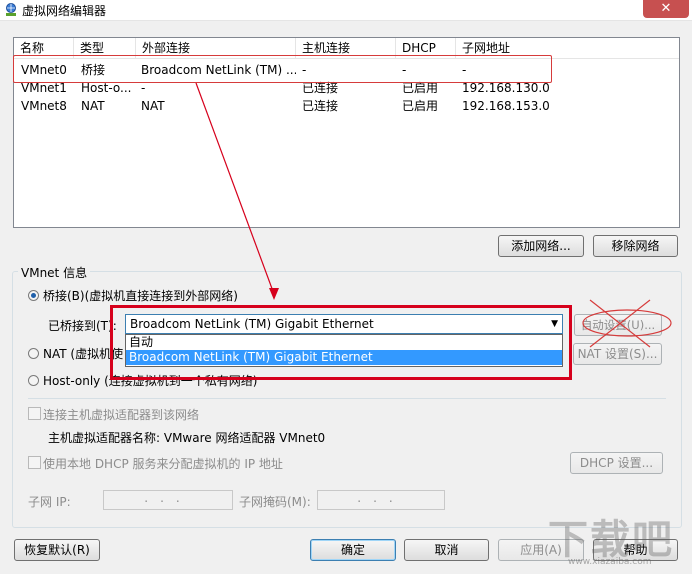 The width and height of the screenshot is (692, 574). Describe the element at coordinates (610, 562) in the screenshot. I see `watermark-url: www.xiazaiba.com` at that location.